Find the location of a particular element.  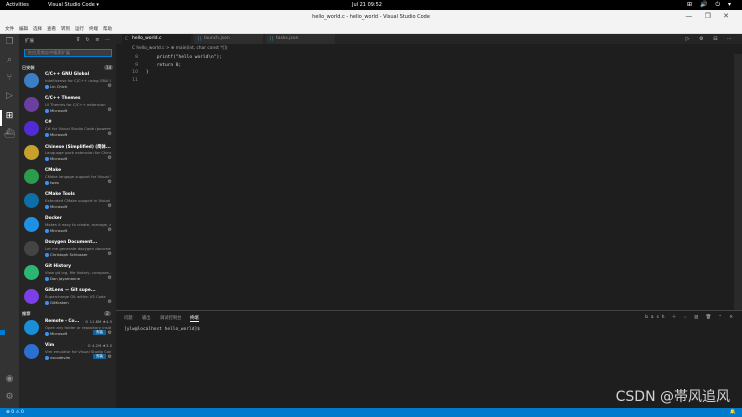

menu-item-6: 终端 is located at coordinates (93, 29).